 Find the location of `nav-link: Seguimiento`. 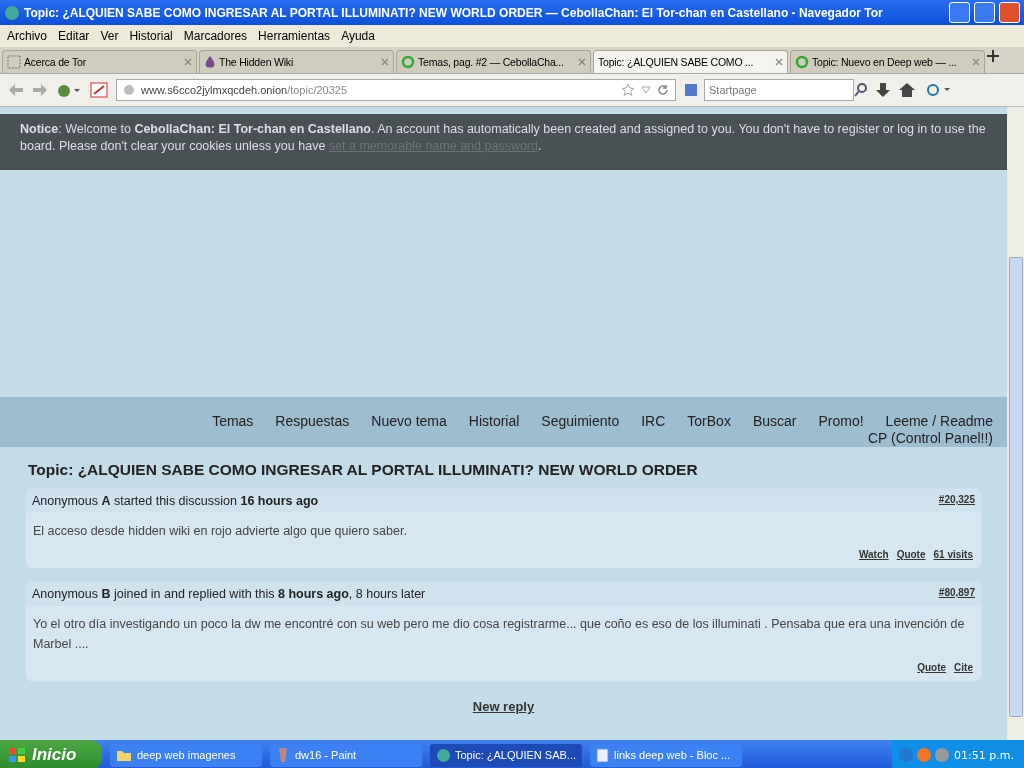

nav-link: Seguimiento is located at coordinates (580, 421).